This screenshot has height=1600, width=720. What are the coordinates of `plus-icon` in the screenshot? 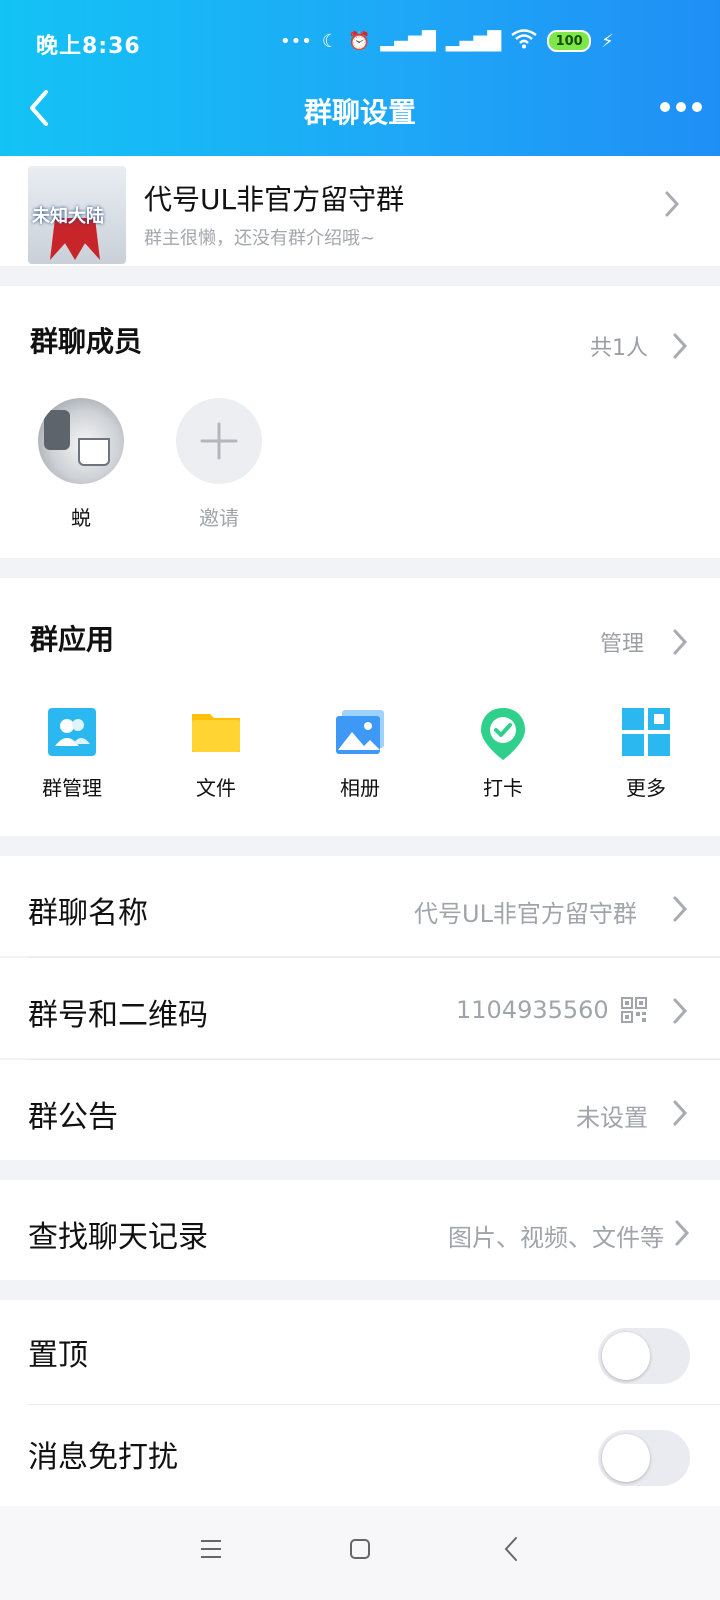 It's located at (219, 441).